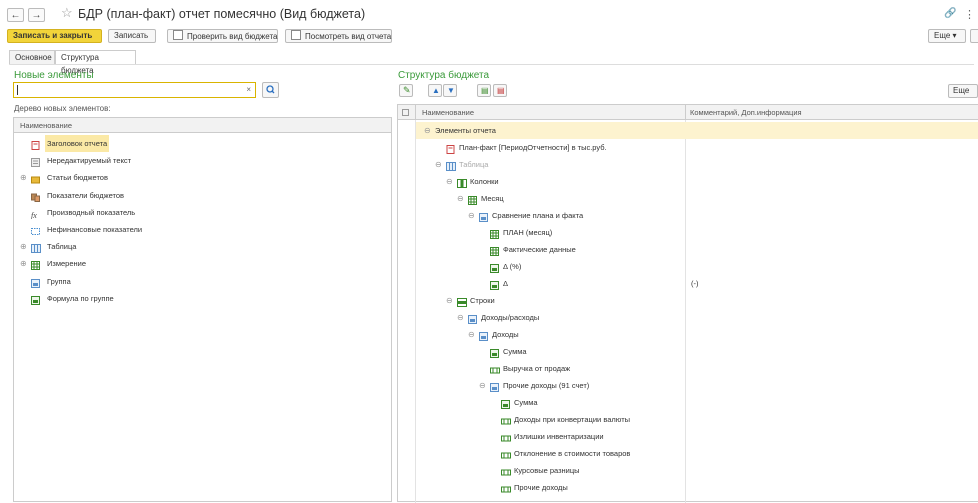 Image resolution: width=978 pixels, height=503 pixels. Describe the element at coordinates (697, 130) in the screenshot. I see `structure-row: ⊖ Элементы отчета` at that location.